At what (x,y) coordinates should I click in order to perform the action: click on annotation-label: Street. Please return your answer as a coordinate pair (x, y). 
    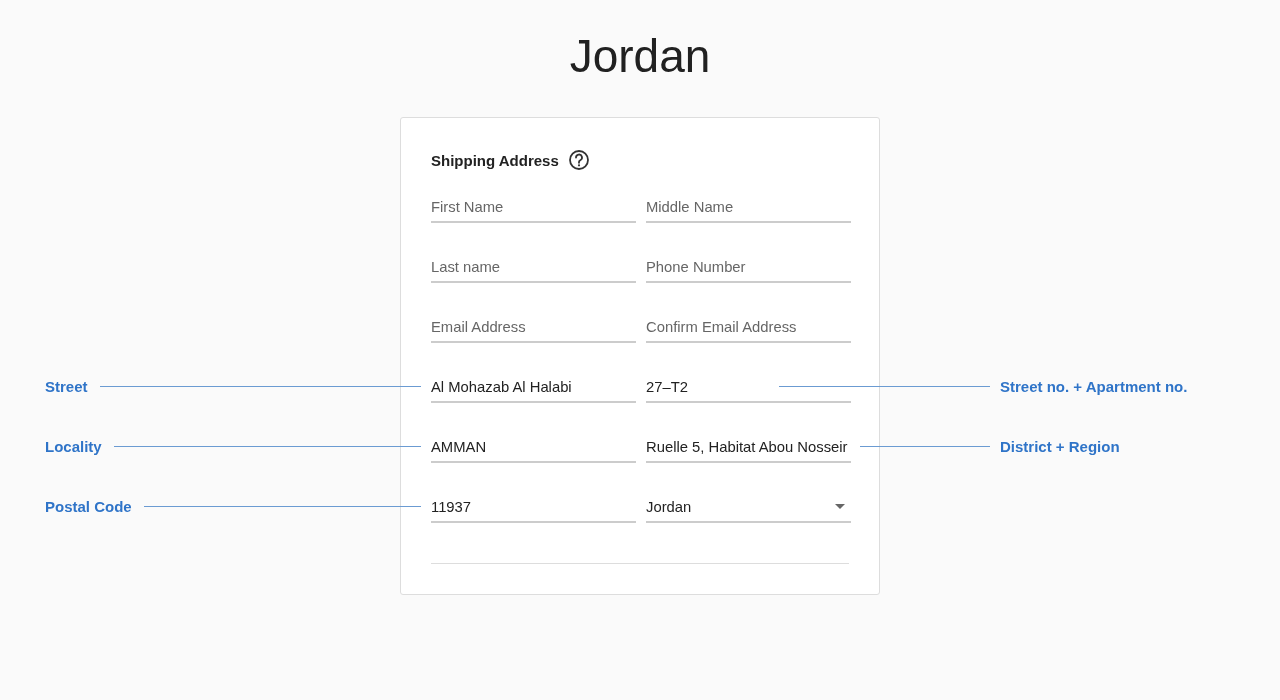
    Looking at the image, I should click on (66, 386).